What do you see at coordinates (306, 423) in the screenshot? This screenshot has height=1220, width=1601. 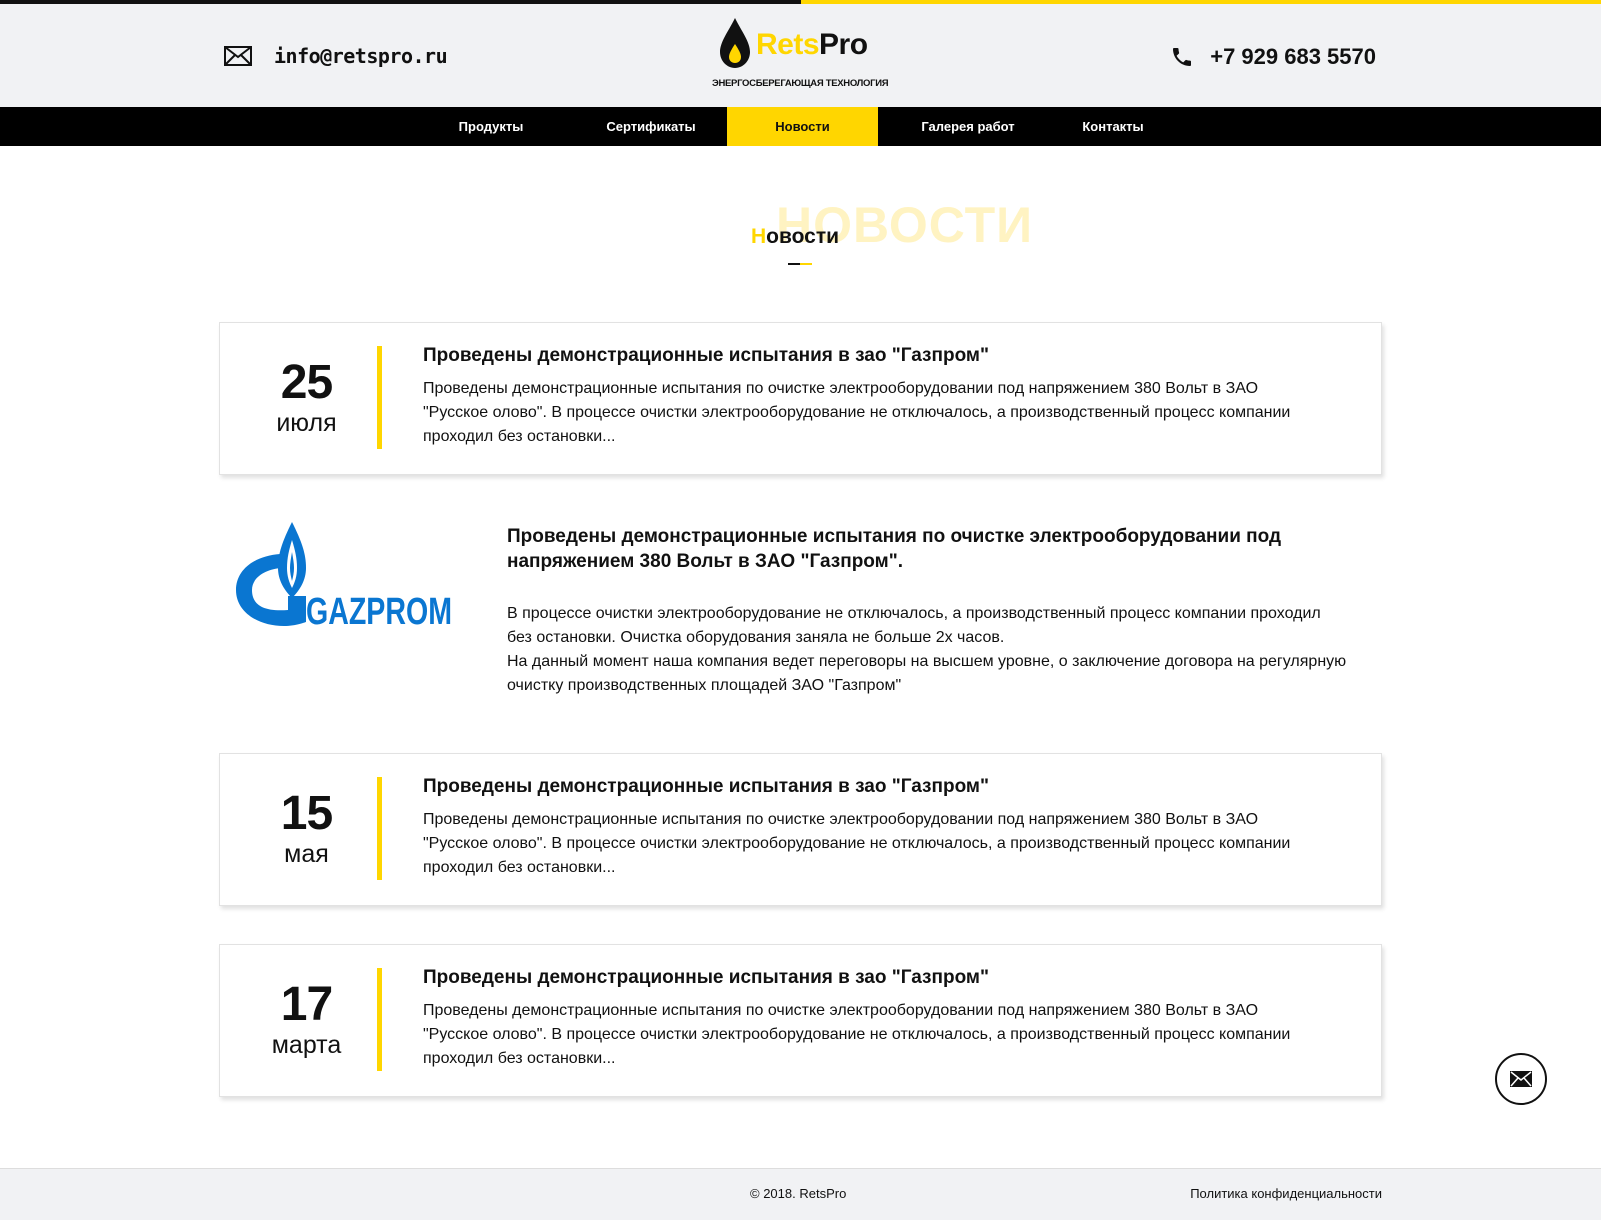 I see `news-month: июля` at bounding box center [306, 423].